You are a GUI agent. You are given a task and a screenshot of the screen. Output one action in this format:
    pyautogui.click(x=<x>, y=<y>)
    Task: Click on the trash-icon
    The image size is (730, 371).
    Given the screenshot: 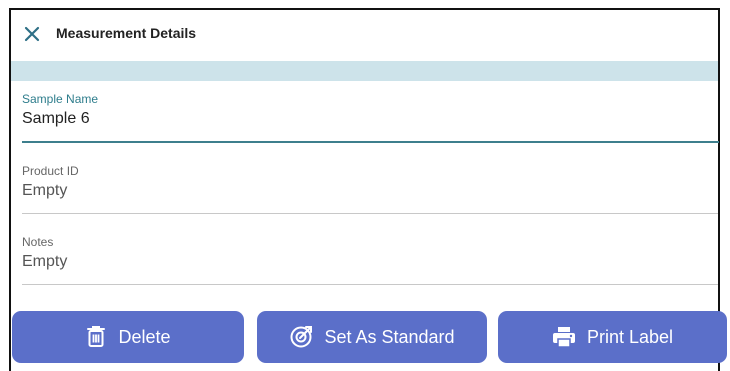 What is the action you would take?
    pyautogui.click(x=96, y=336)
    